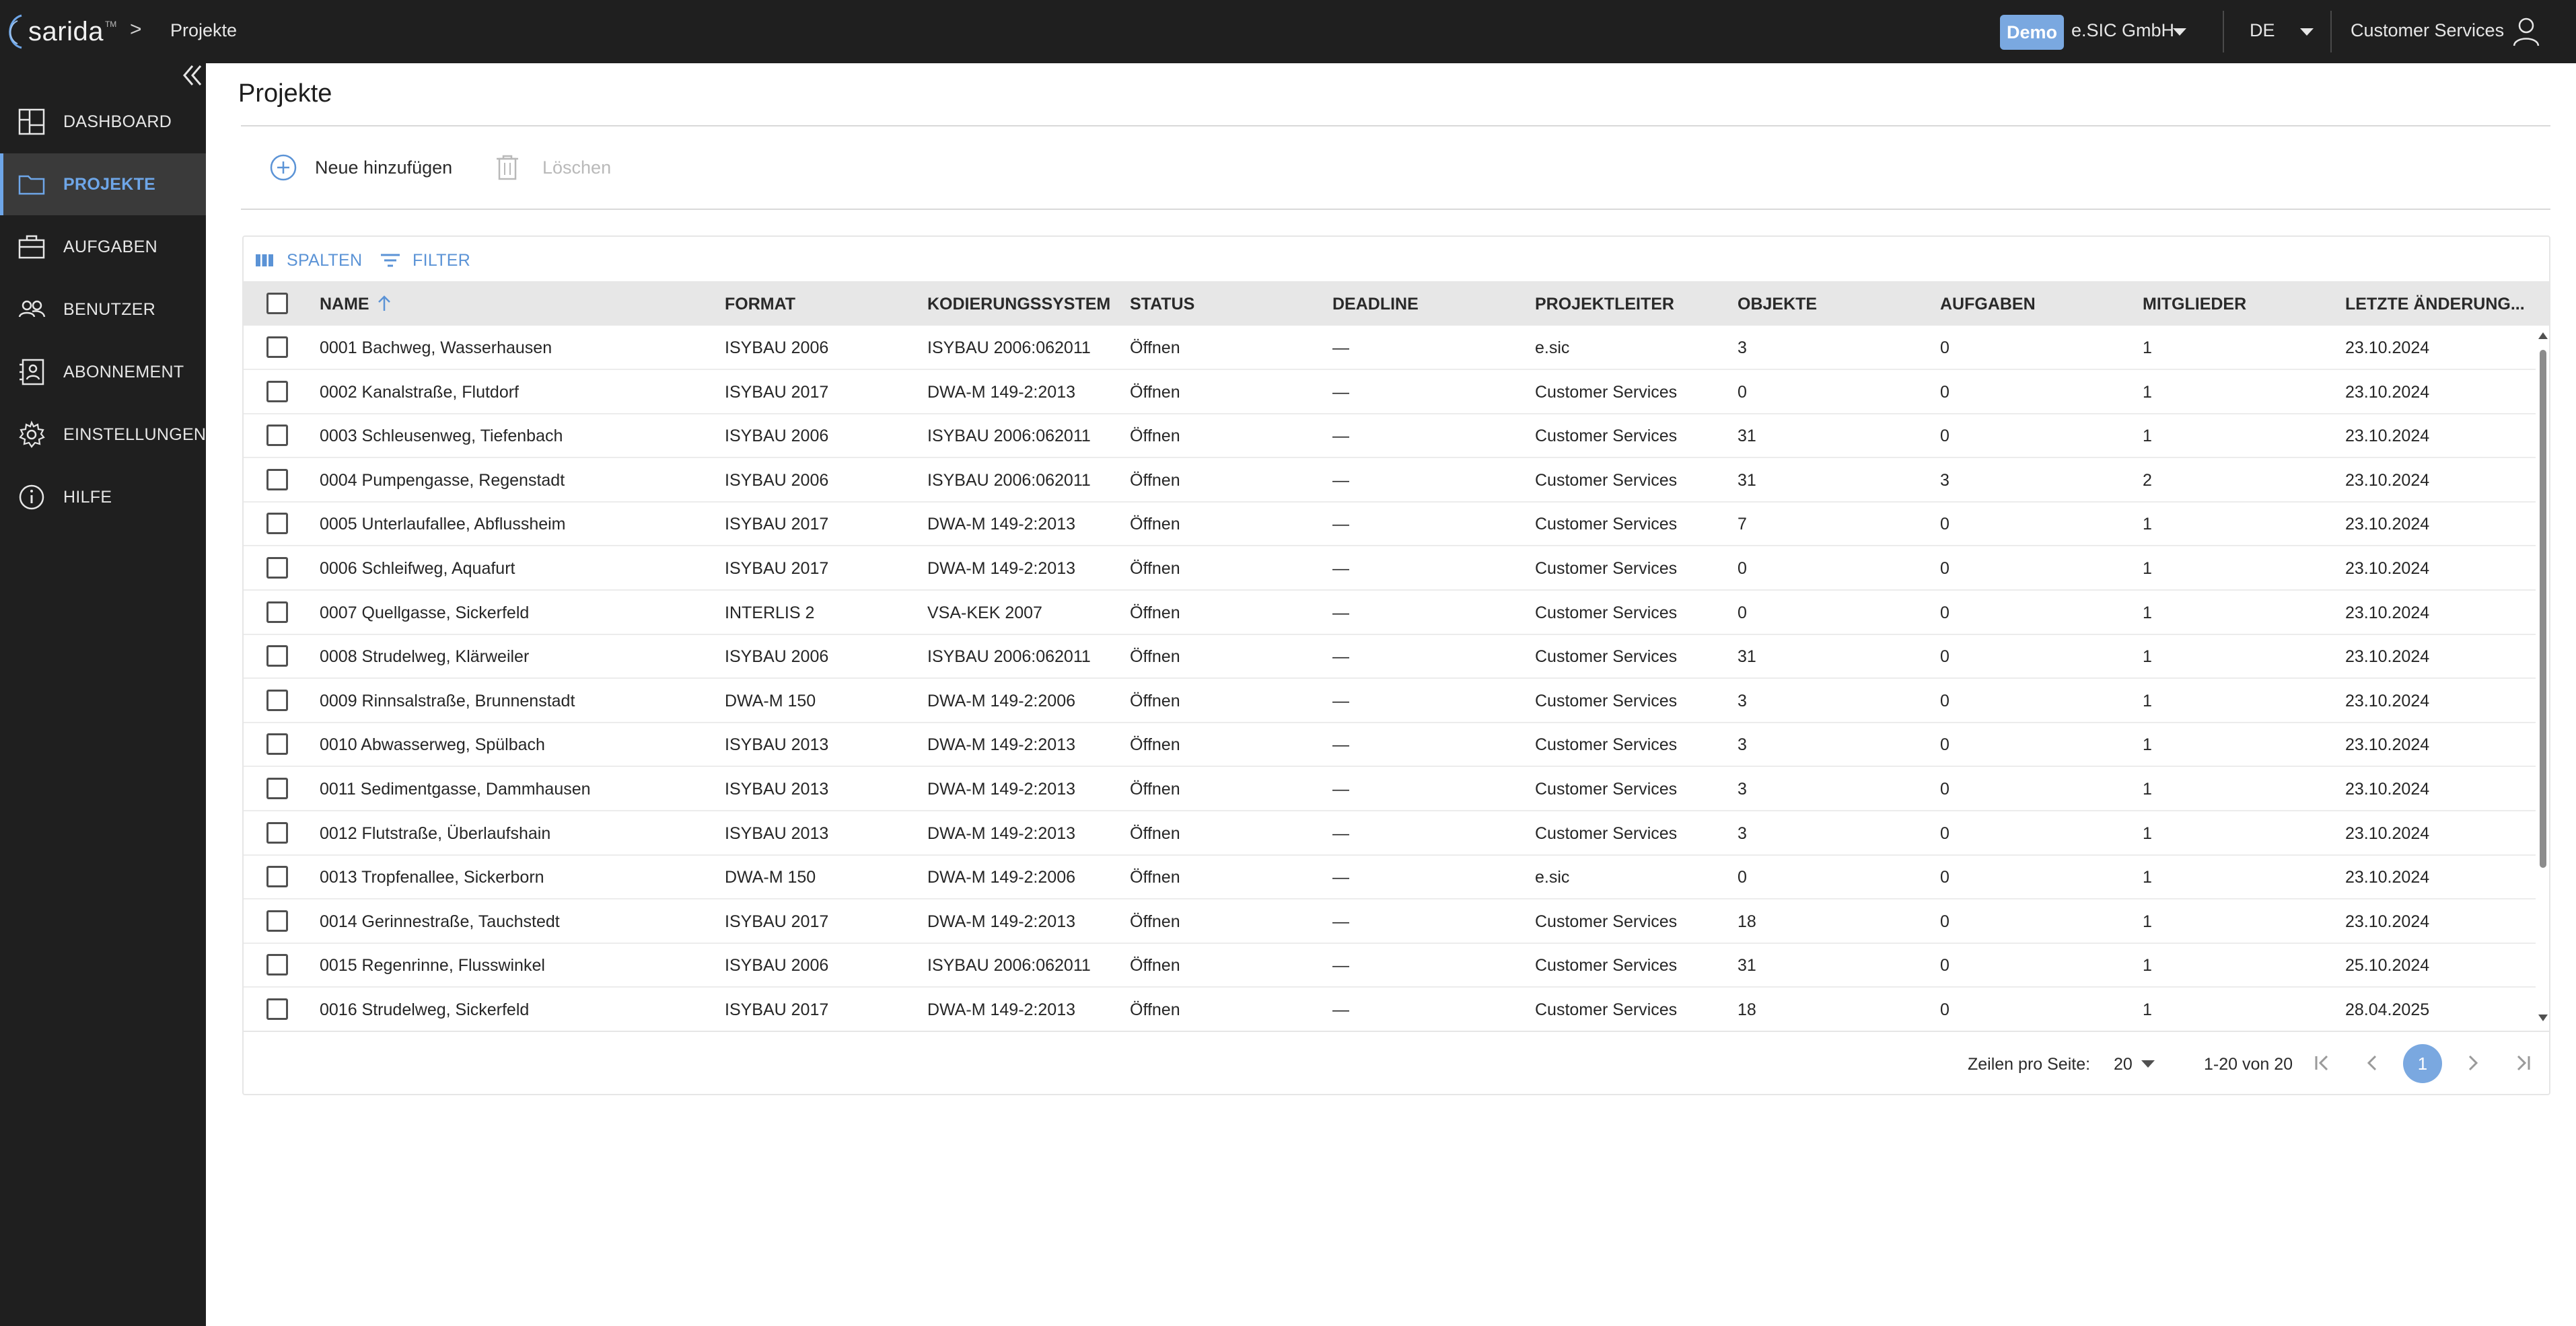  I want to click on cell-name: 0012 Flutstraße, Überlaufshain, so click(435, 833).